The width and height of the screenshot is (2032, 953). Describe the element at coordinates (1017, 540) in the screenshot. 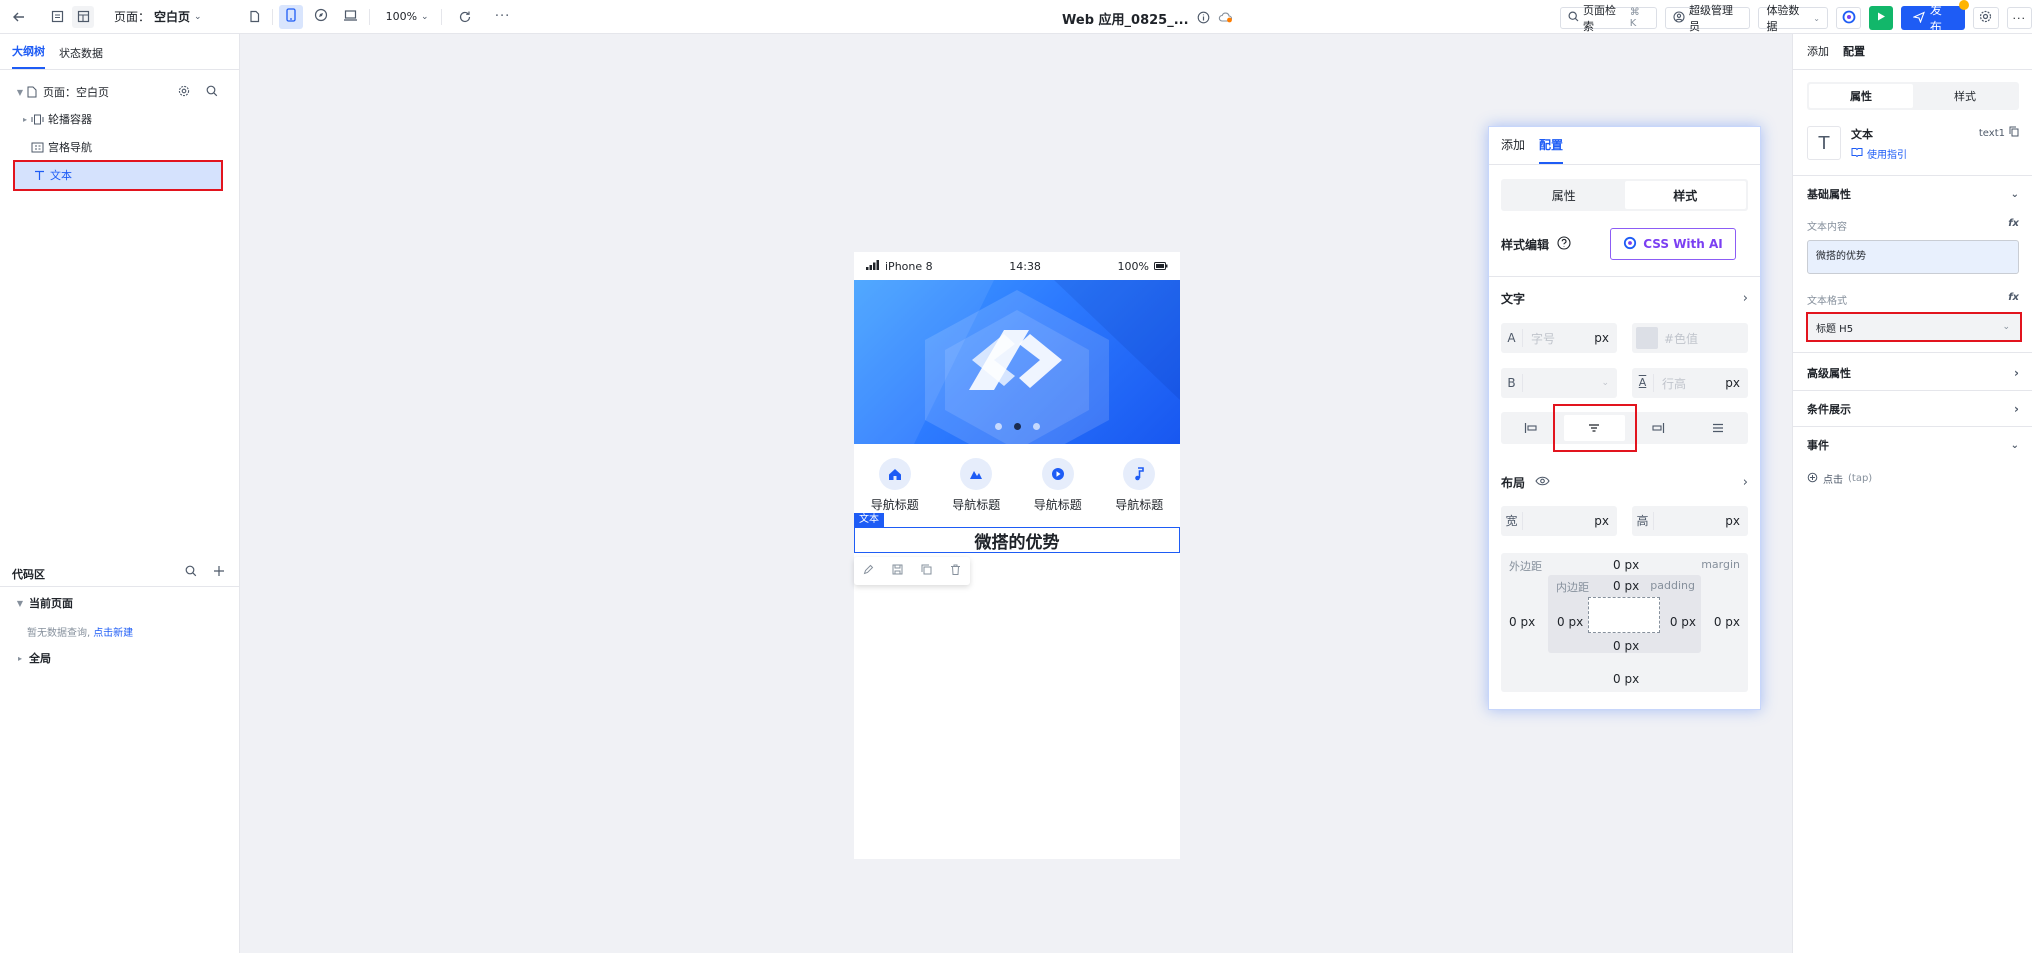

I see `selected-text-component: 微搭的优势` at that location.